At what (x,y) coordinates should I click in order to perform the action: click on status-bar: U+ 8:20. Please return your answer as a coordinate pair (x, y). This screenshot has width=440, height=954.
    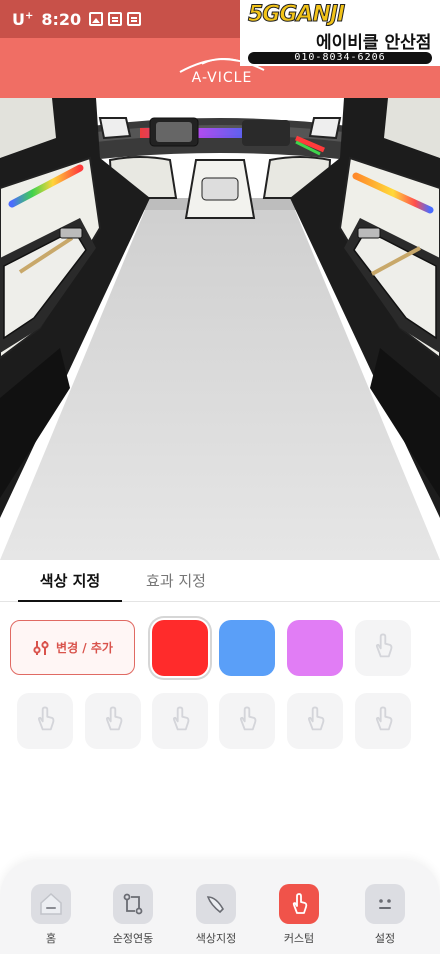
    Looking at the image, I should click on (120, 19).